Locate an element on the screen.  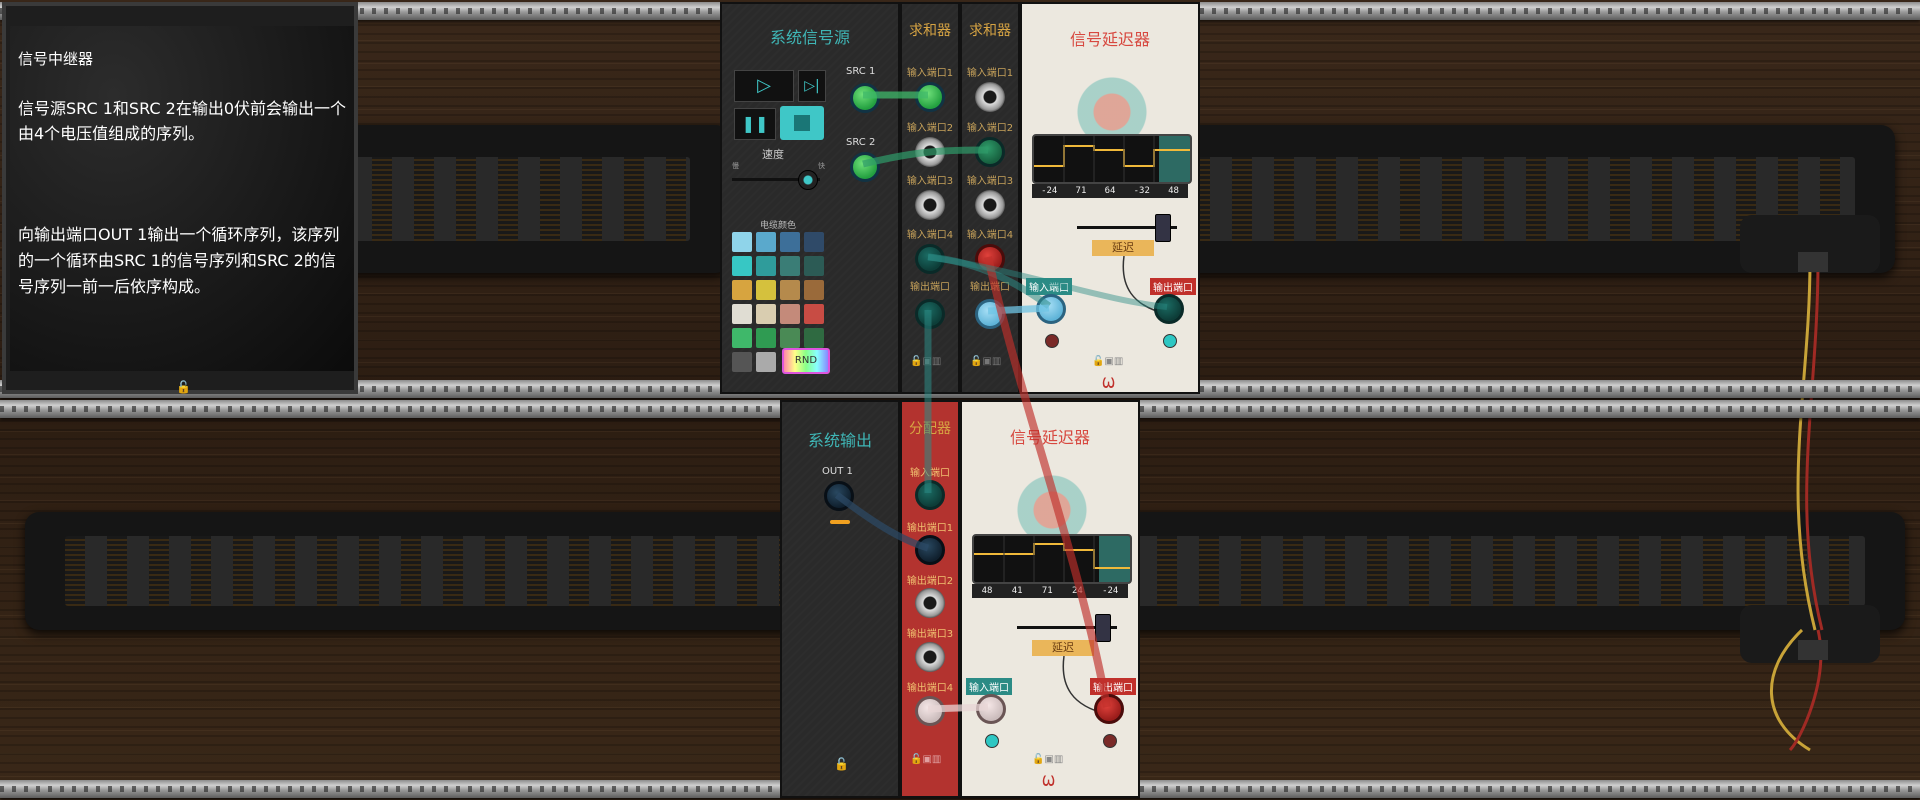
delay-2-title: 信号延迟器 is located at coordinates (1049, 437).